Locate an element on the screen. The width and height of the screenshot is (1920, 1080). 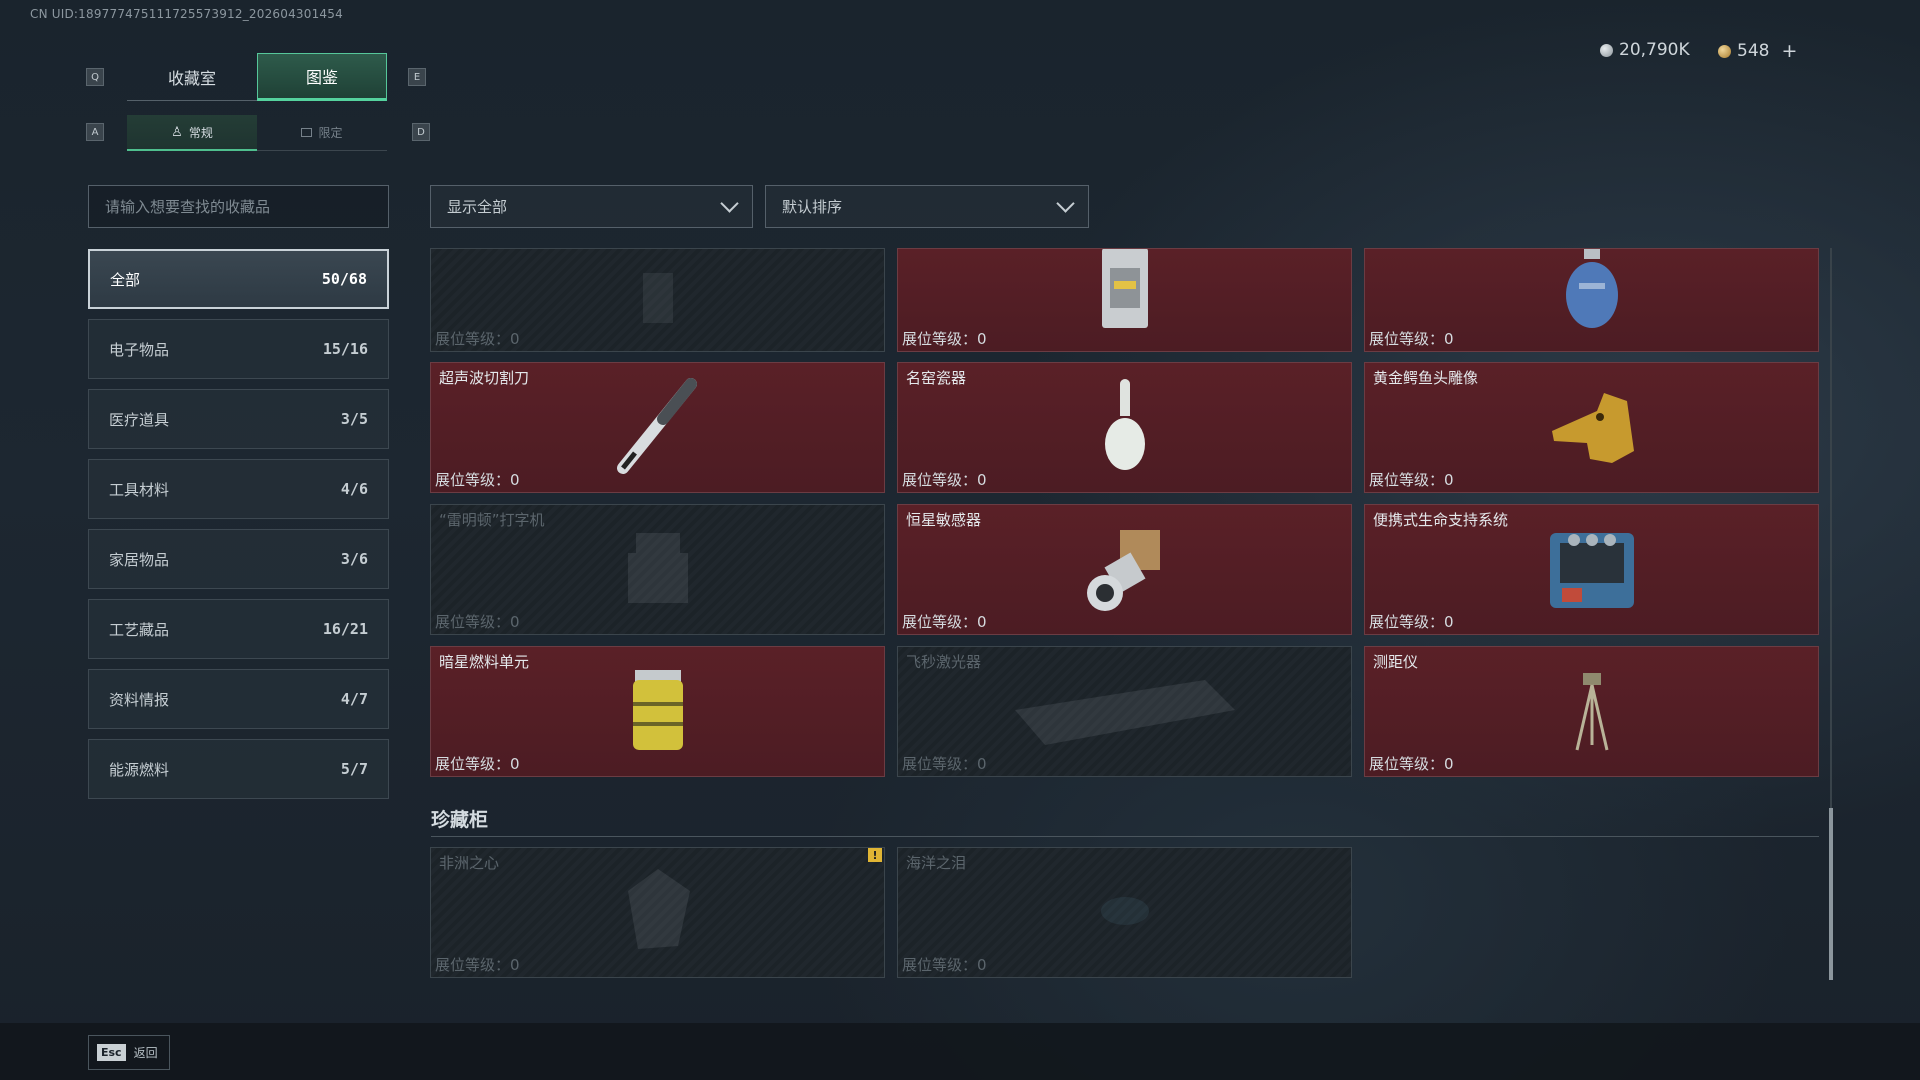
tab-collection-room: 收藏室 is located at coordinates (192, 77).